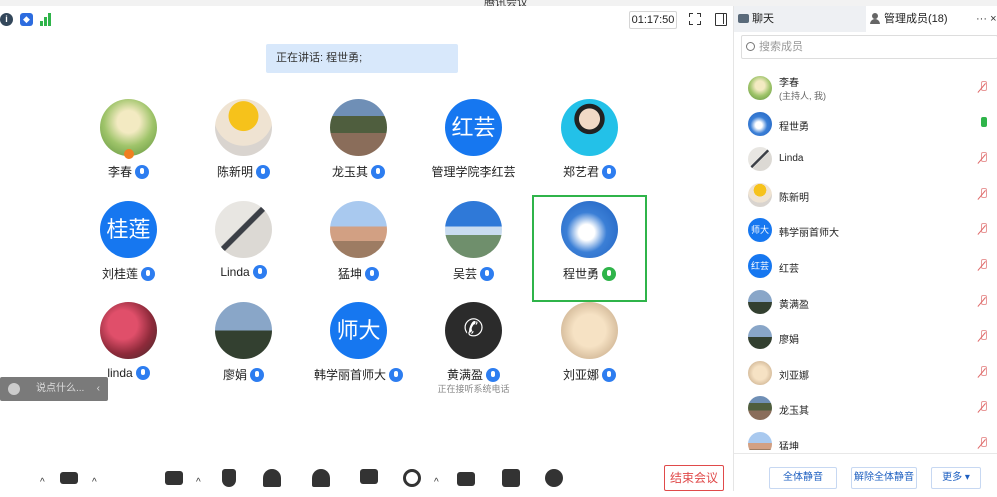 The image size is (997, 497). I want to click on mute-all-button: 全体静音, so click(803, 478).